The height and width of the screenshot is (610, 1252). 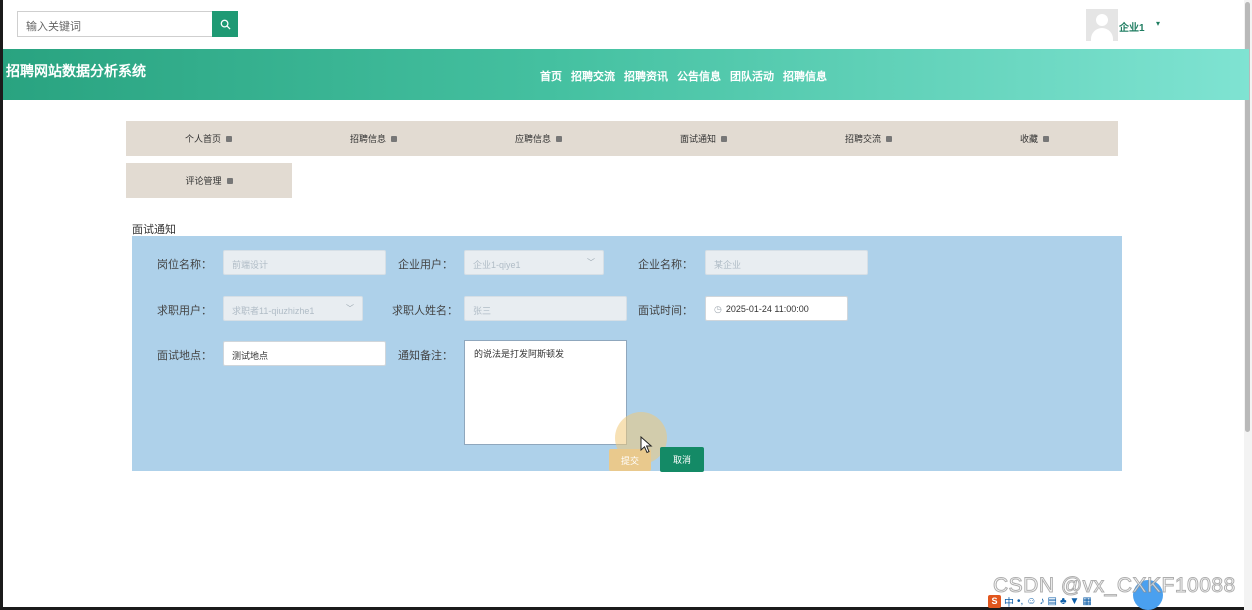 What do you see at coordinates (1158, 23) in the screenshot?
I see `chevron-down-icon: ▾` at bounding box center [1158, 23].